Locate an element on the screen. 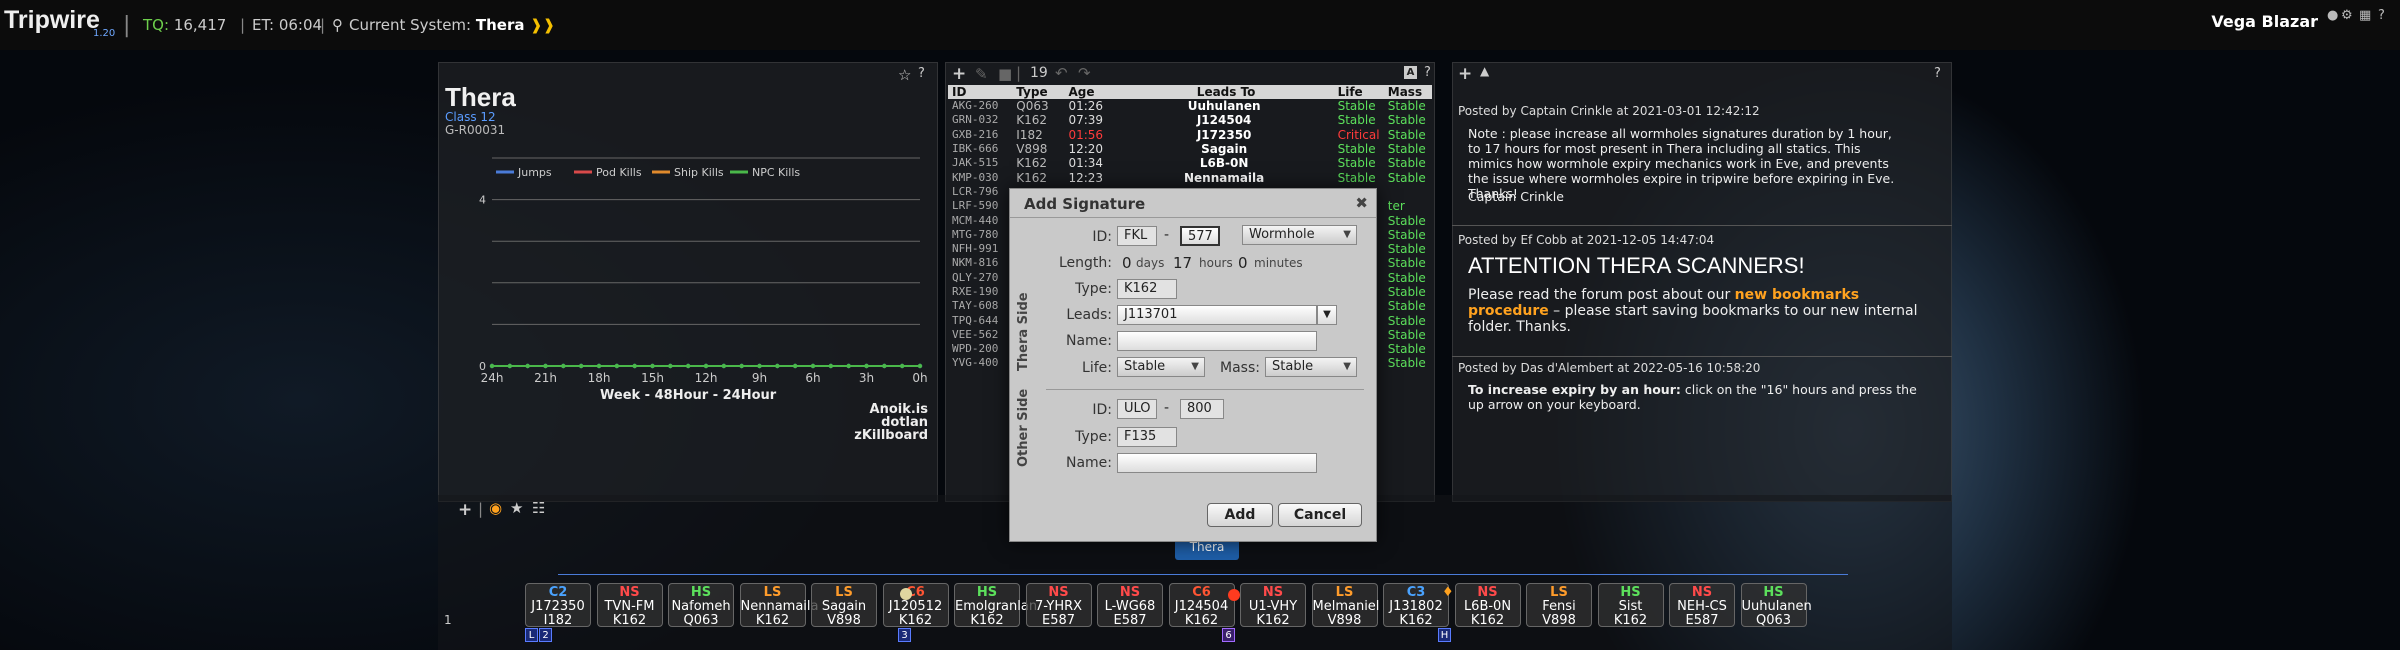  map-node: LS Fensi V898 is located at coordinates (1559, 605).